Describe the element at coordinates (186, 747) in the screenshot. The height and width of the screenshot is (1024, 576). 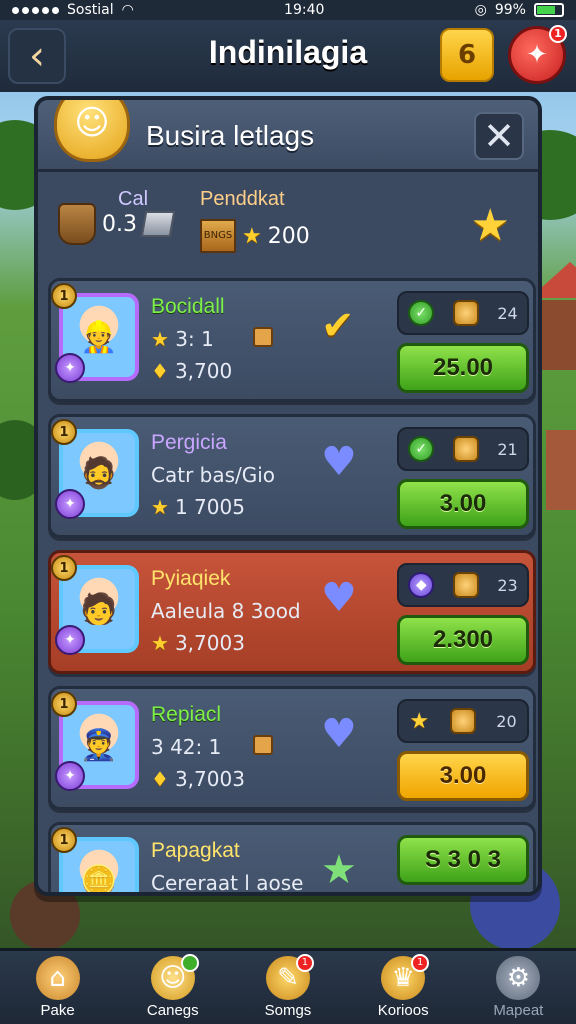
I see `item-subtitle: 3 42: 1` at that location.